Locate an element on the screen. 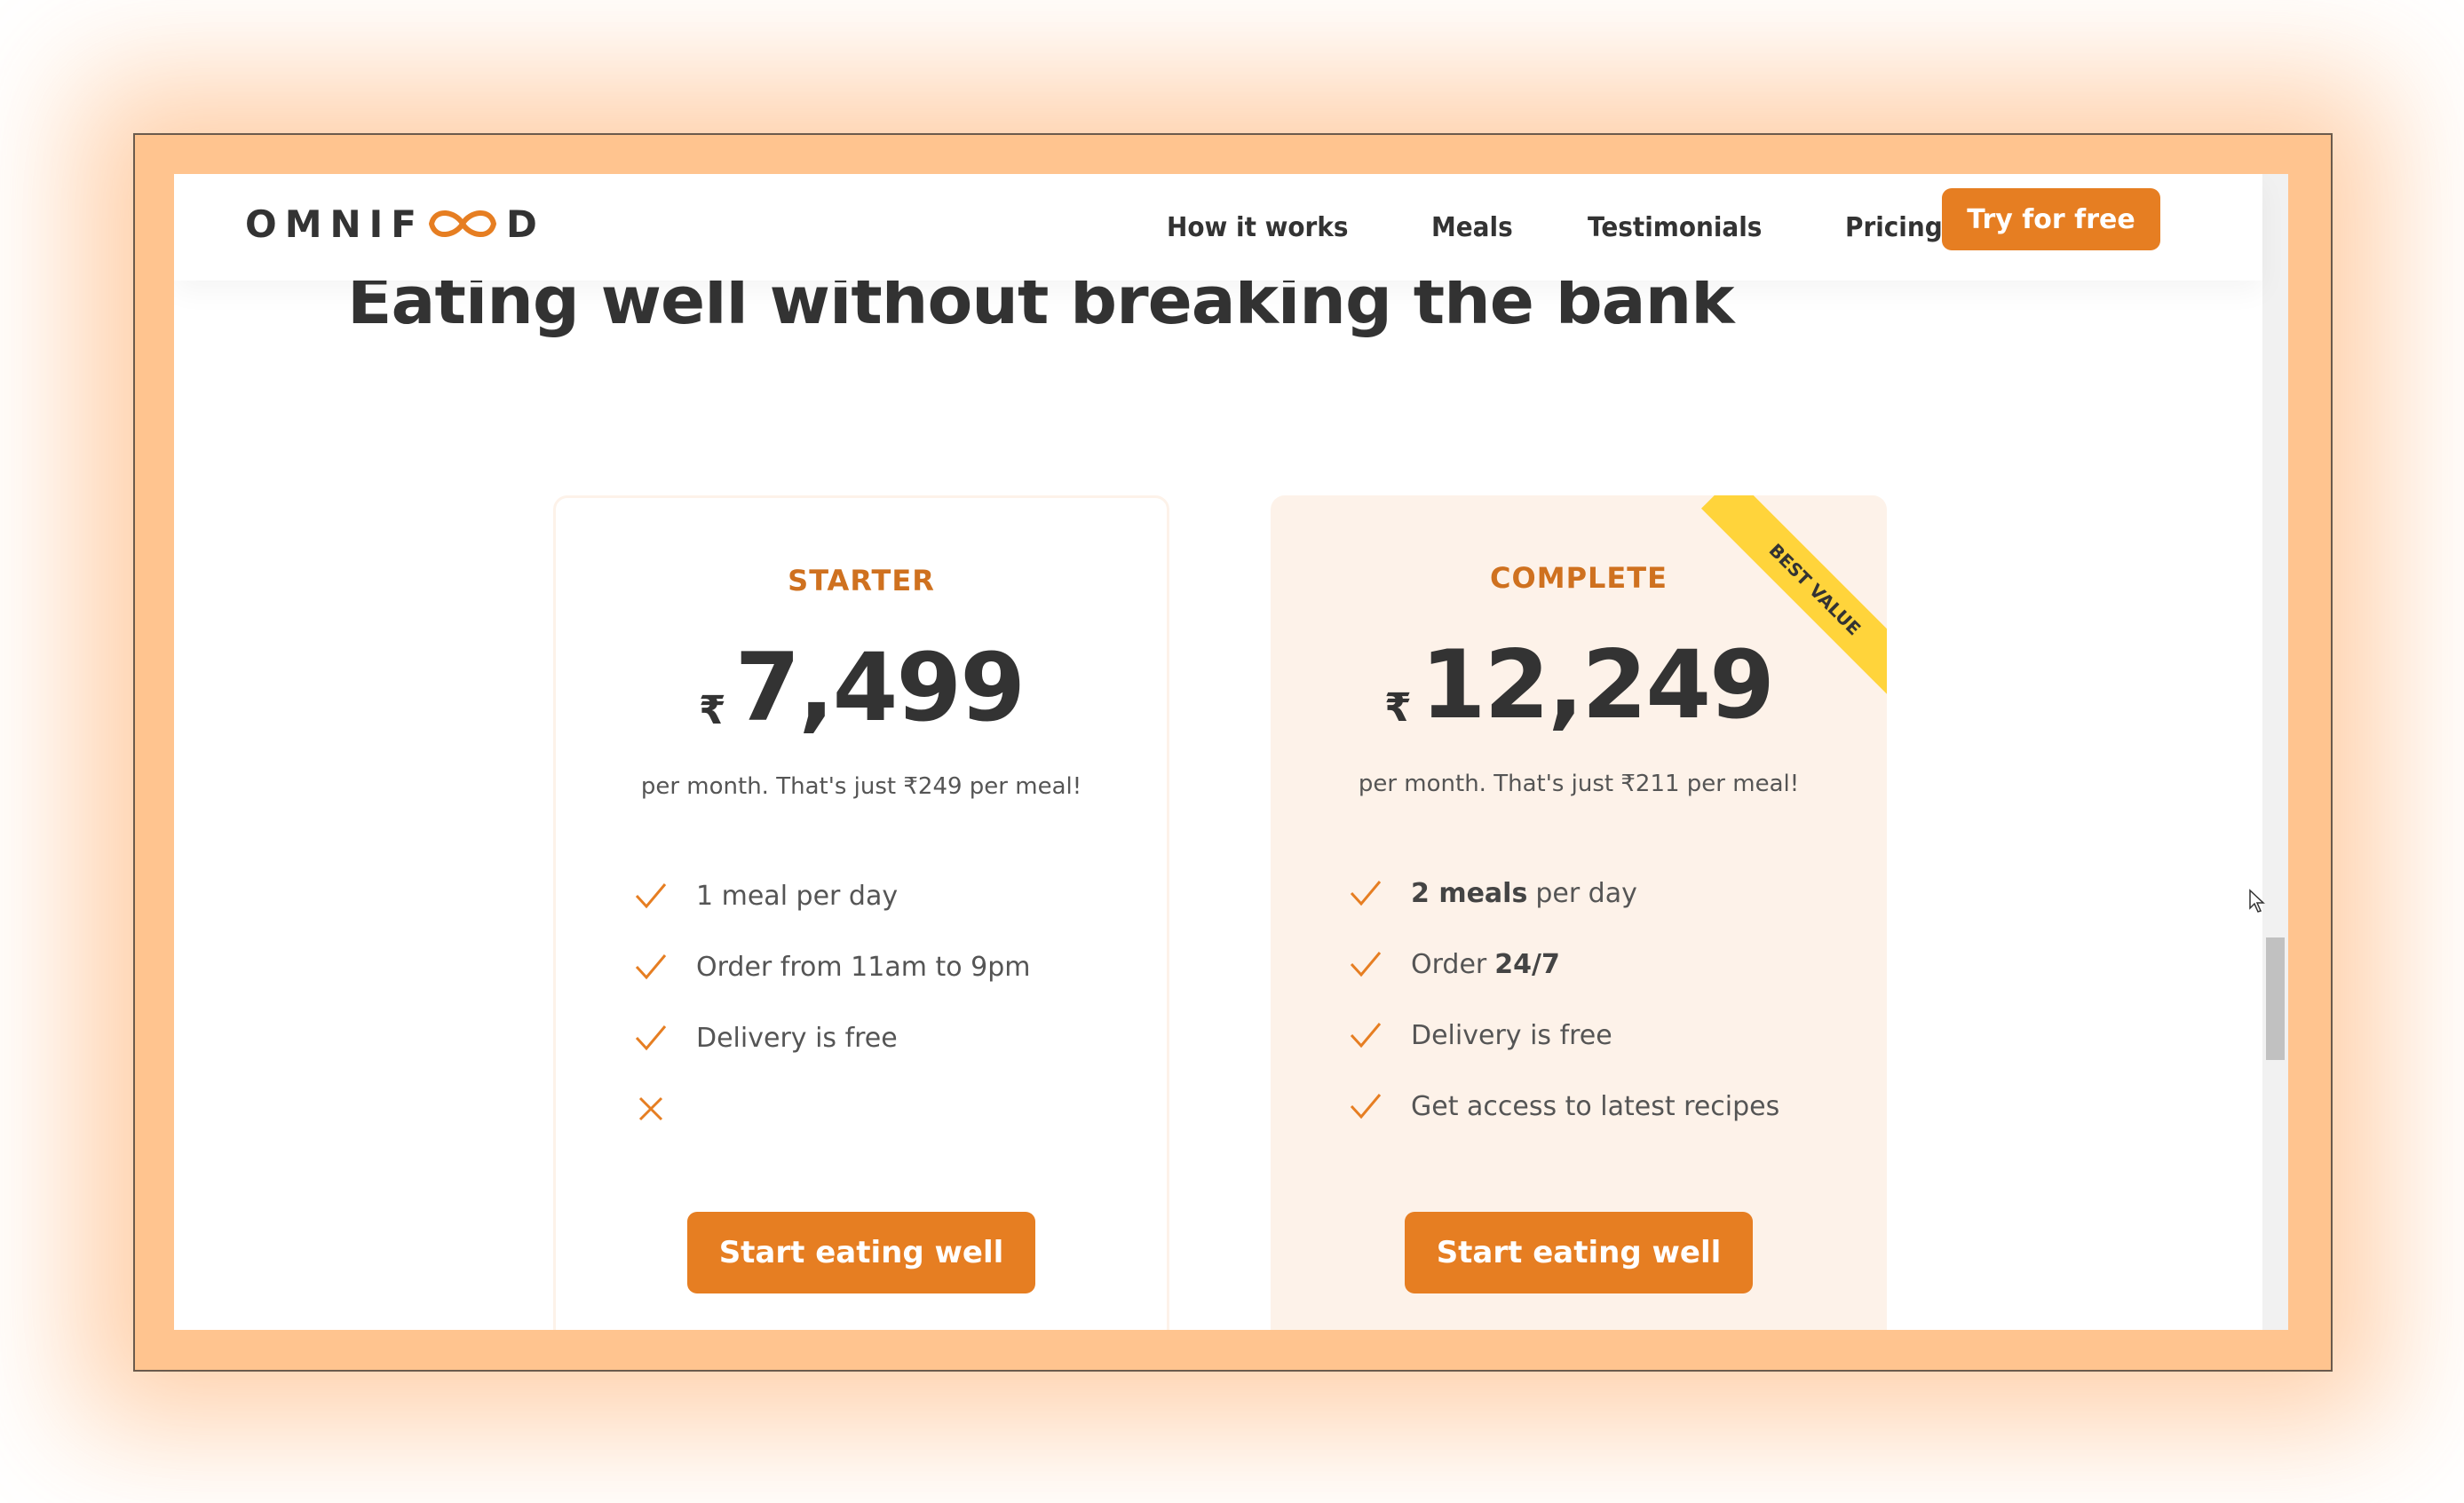 The width and height of the screenshot is (2464, 1503). price-amount: 7,499 is located at coordinates (880, 687).